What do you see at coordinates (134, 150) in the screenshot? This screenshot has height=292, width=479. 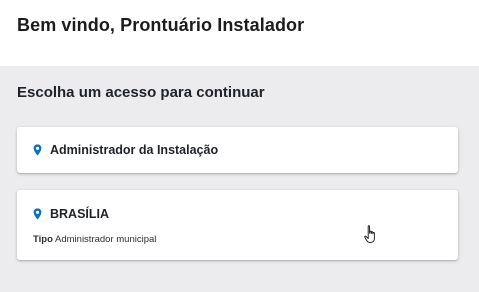 I see `access-option-name: Administrador da Instalação` at bounding box center [134, 150].